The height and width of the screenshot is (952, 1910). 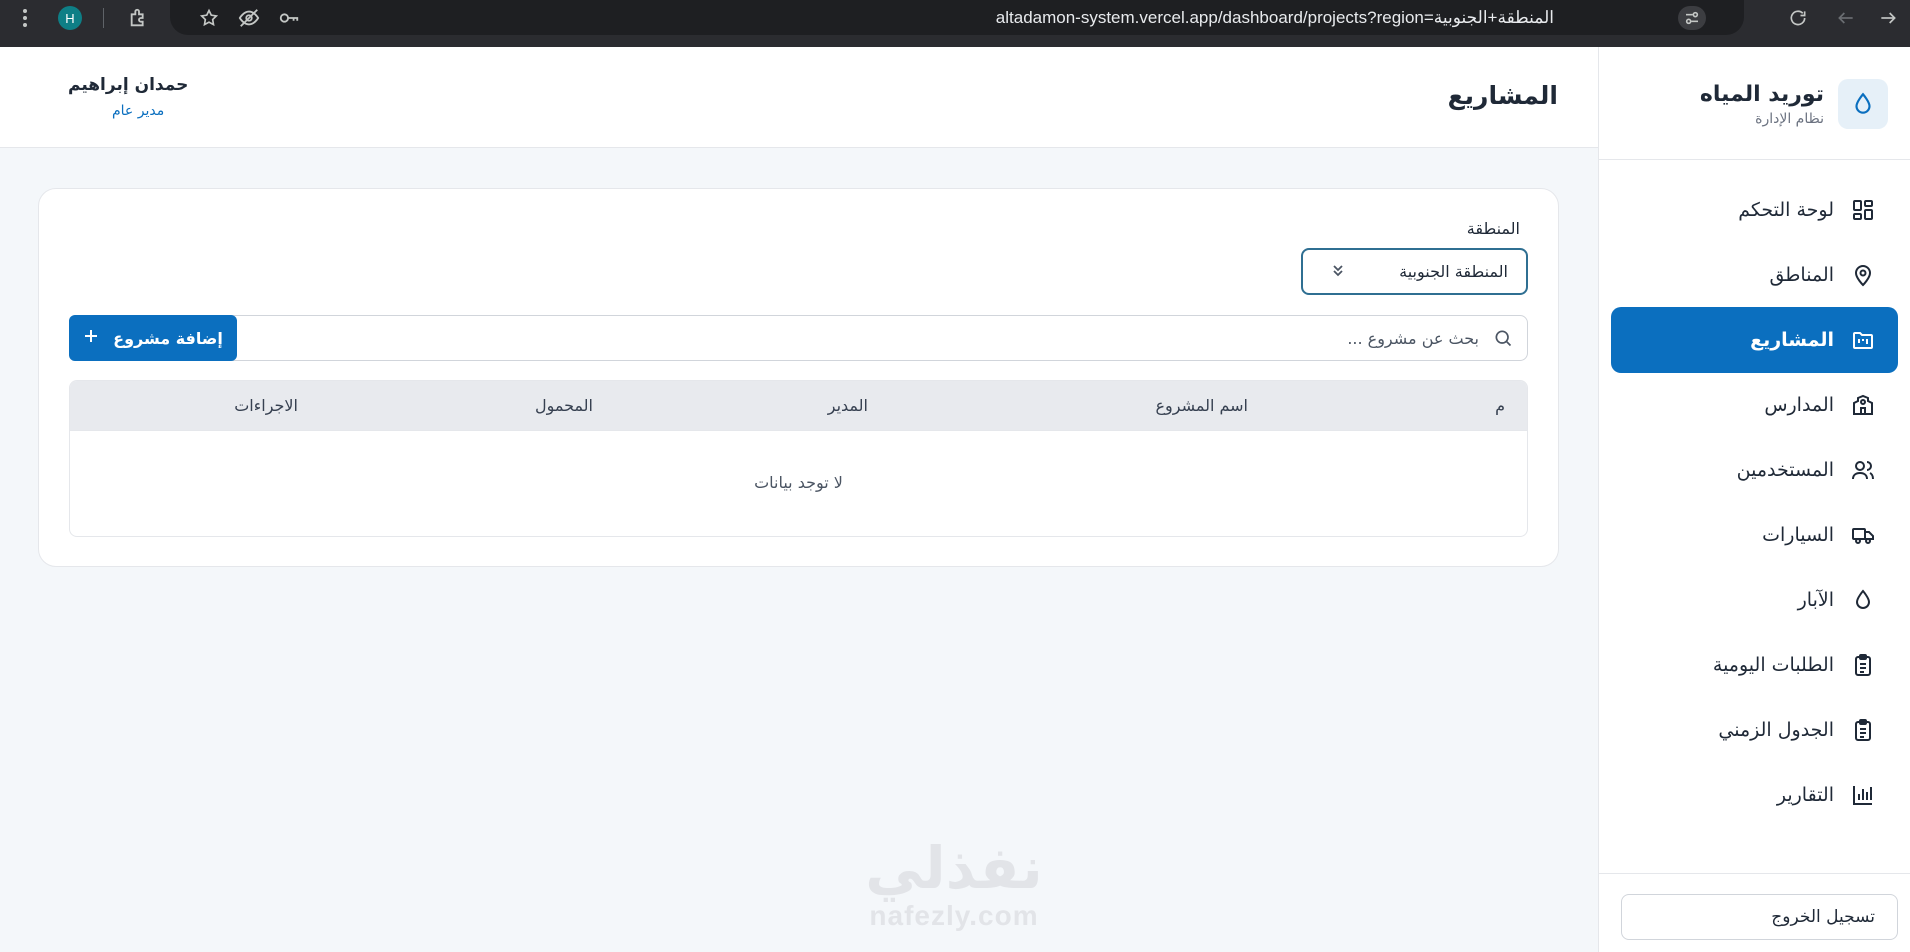 I want to click on watermark-arabic: نفذلي, so click(x=954, y=868).